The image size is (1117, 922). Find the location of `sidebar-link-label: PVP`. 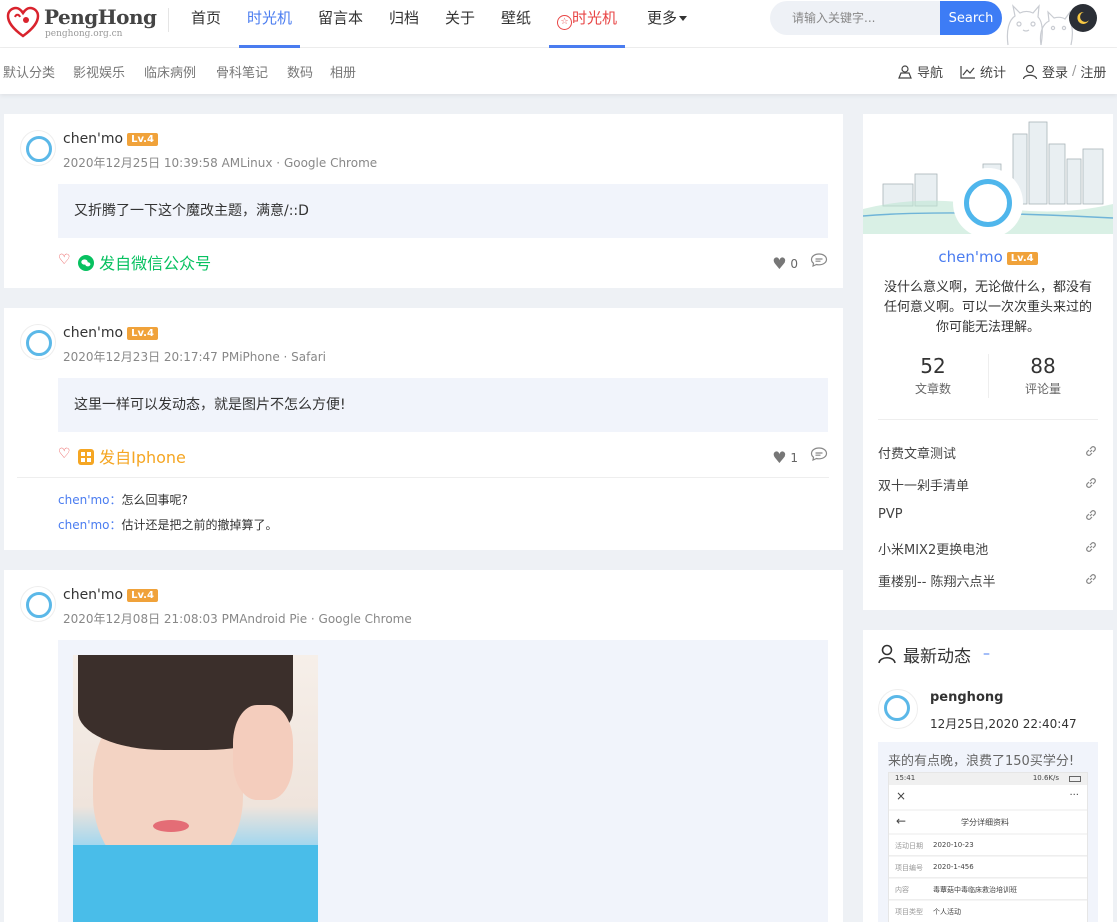

sidebar-link-label: PVP is located at coordinates (890, 514).